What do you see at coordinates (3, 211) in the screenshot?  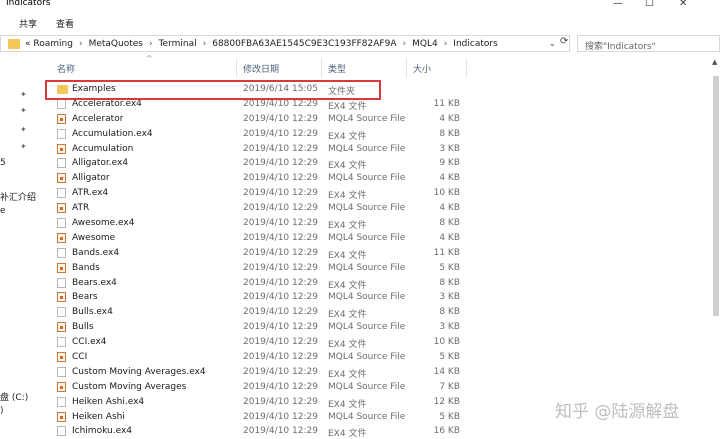 I see `nav-item: e` at bounding box center [3, 211].